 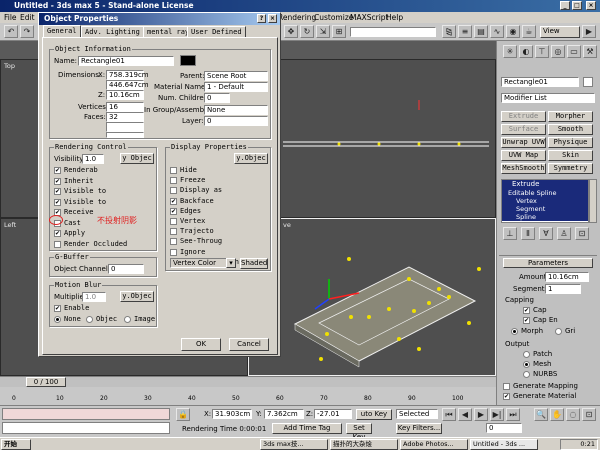 What do you see at coordinates (542, 51) in the screenshot?
I see `hierarchy-tab-icon: ⊤` at bounding box center [542, 51].